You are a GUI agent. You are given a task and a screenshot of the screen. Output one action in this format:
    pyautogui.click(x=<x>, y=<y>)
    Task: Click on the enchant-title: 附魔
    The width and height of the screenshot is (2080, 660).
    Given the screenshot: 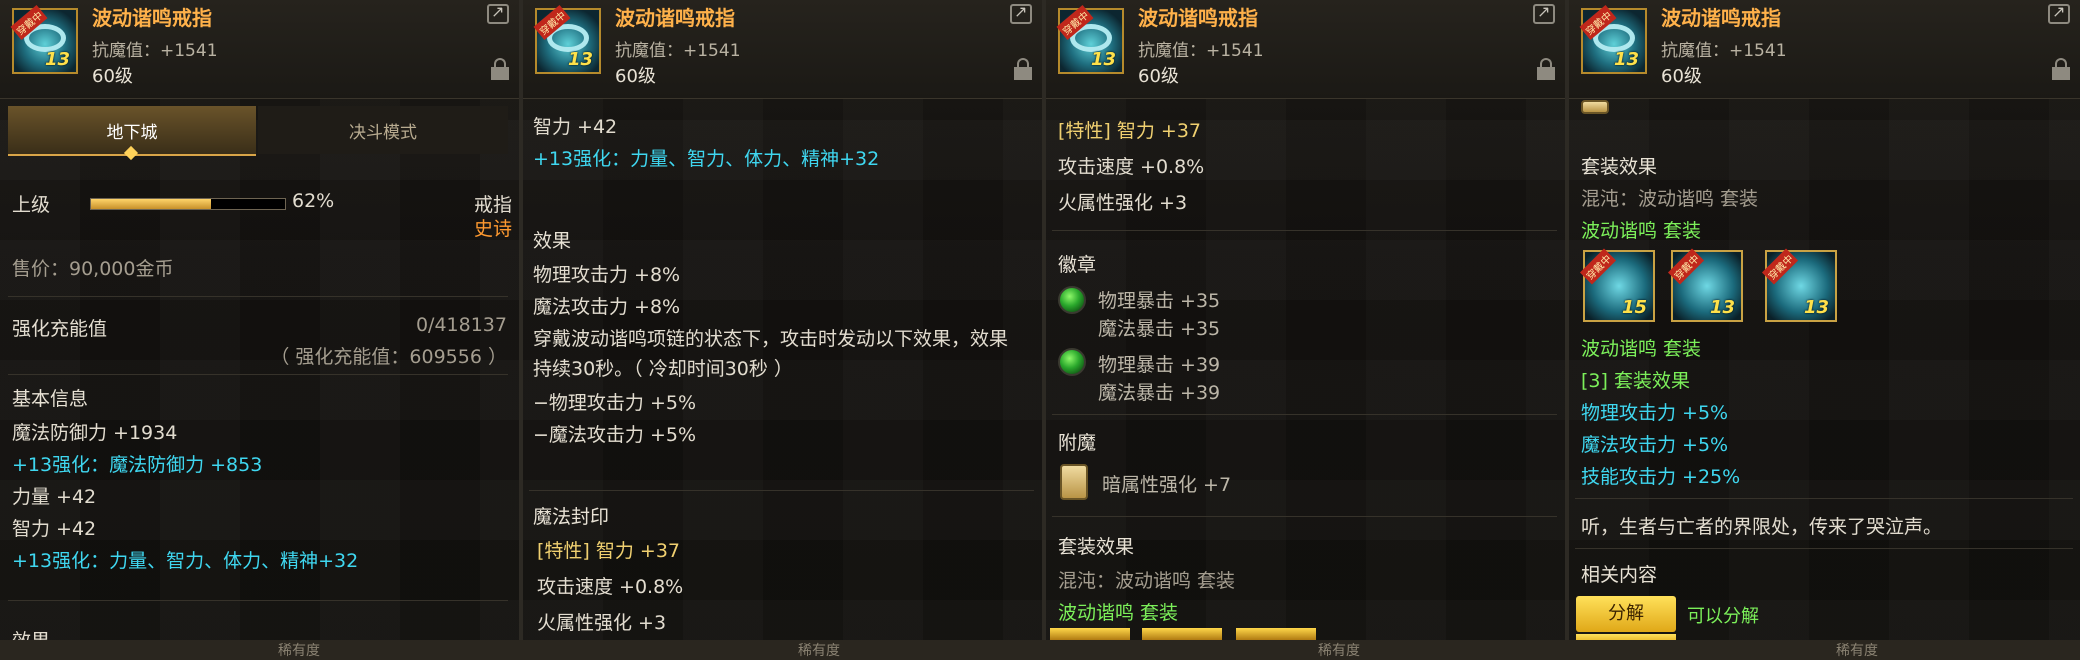 What is the action you would take?
    pyautogui.click(x=1077, y=443)
    